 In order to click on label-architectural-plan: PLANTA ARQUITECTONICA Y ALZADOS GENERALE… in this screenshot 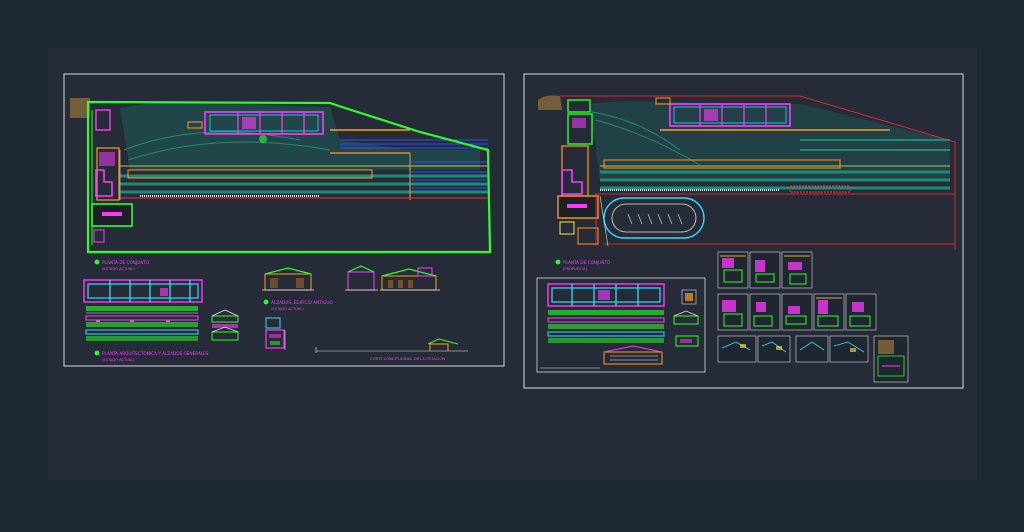, I will do `click(155, 353)`.